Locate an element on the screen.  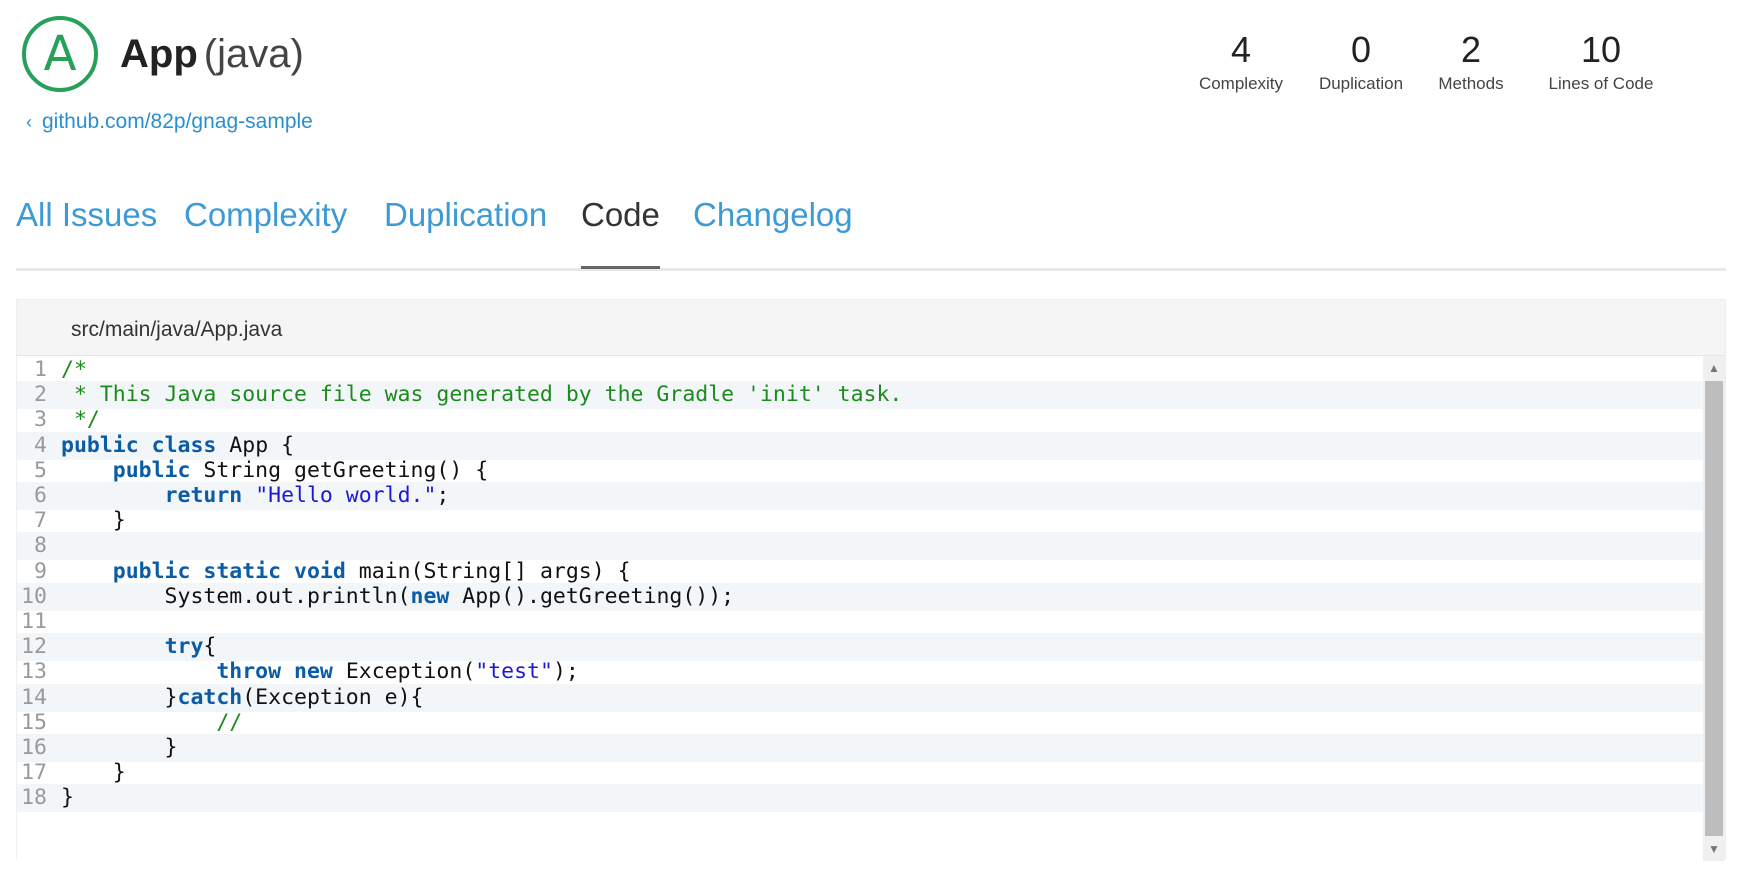
page-title: App (java) is located at coordinates (212, 54).